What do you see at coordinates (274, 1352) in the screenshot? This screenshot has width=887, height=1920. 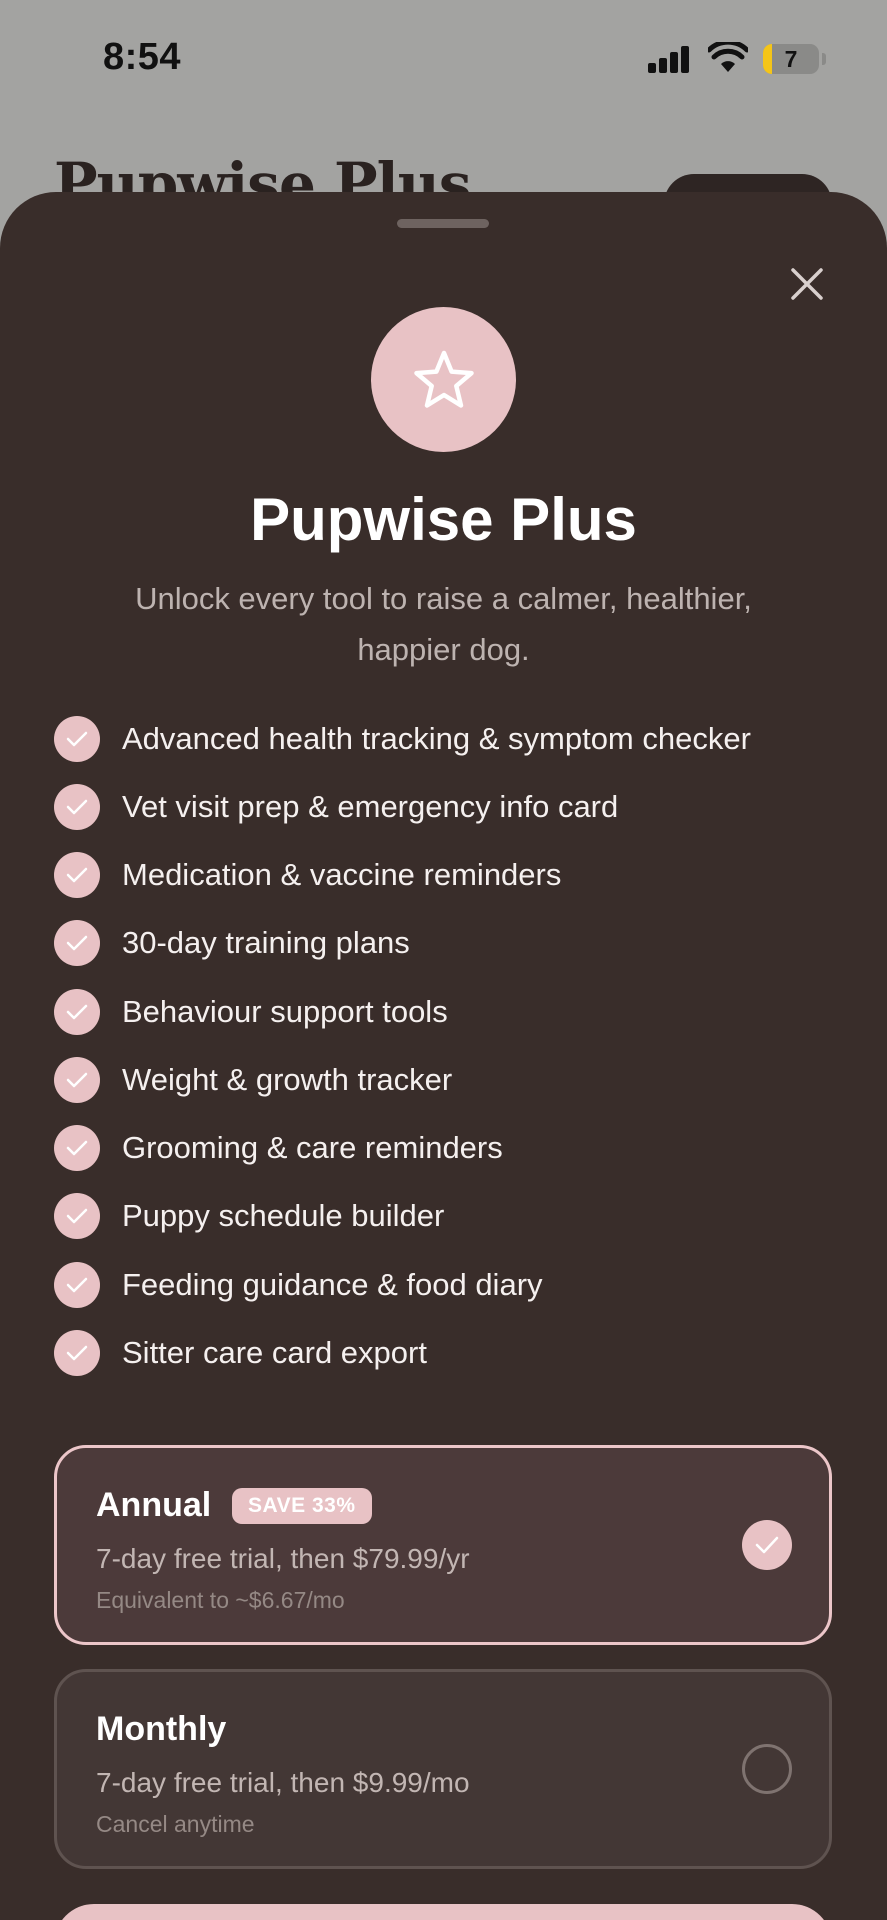 I see `feature-label: Sitter care card export` at bounding box center [274, 1352].